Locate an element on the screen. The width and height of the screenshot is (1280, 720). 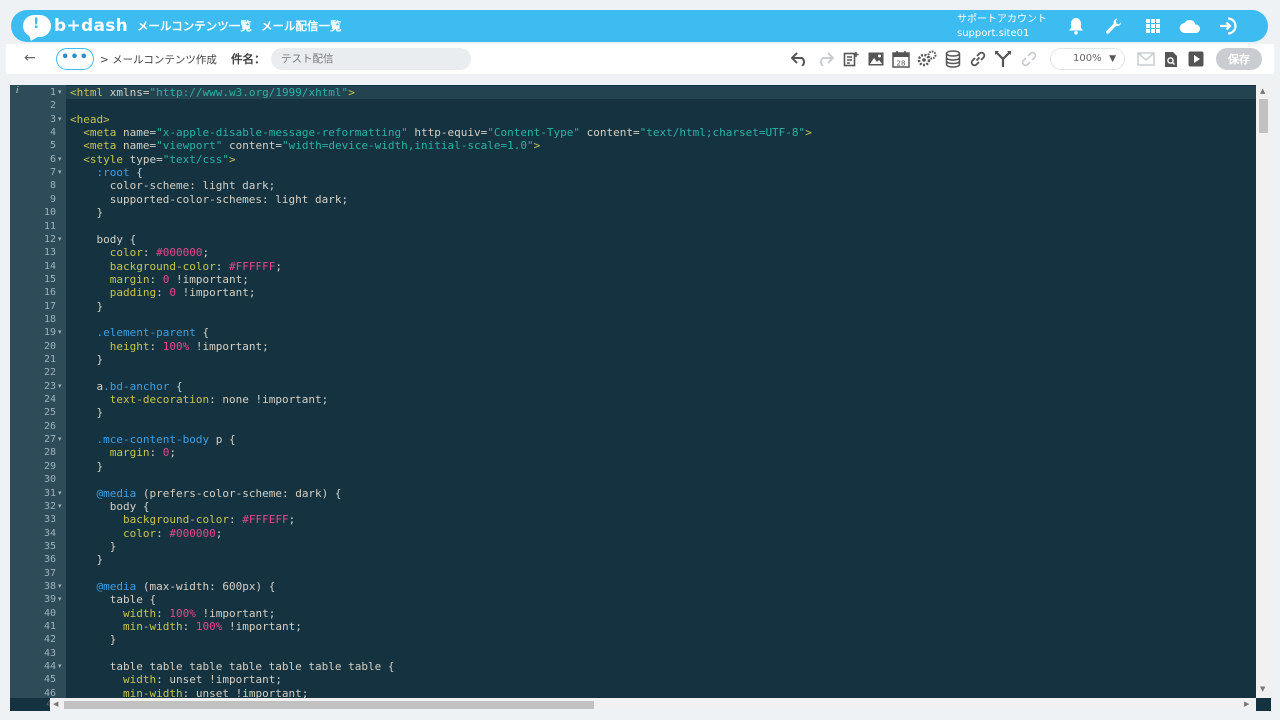
vertical-scrollbar: ▲ ▼ is located at coordinates (1263, 391).